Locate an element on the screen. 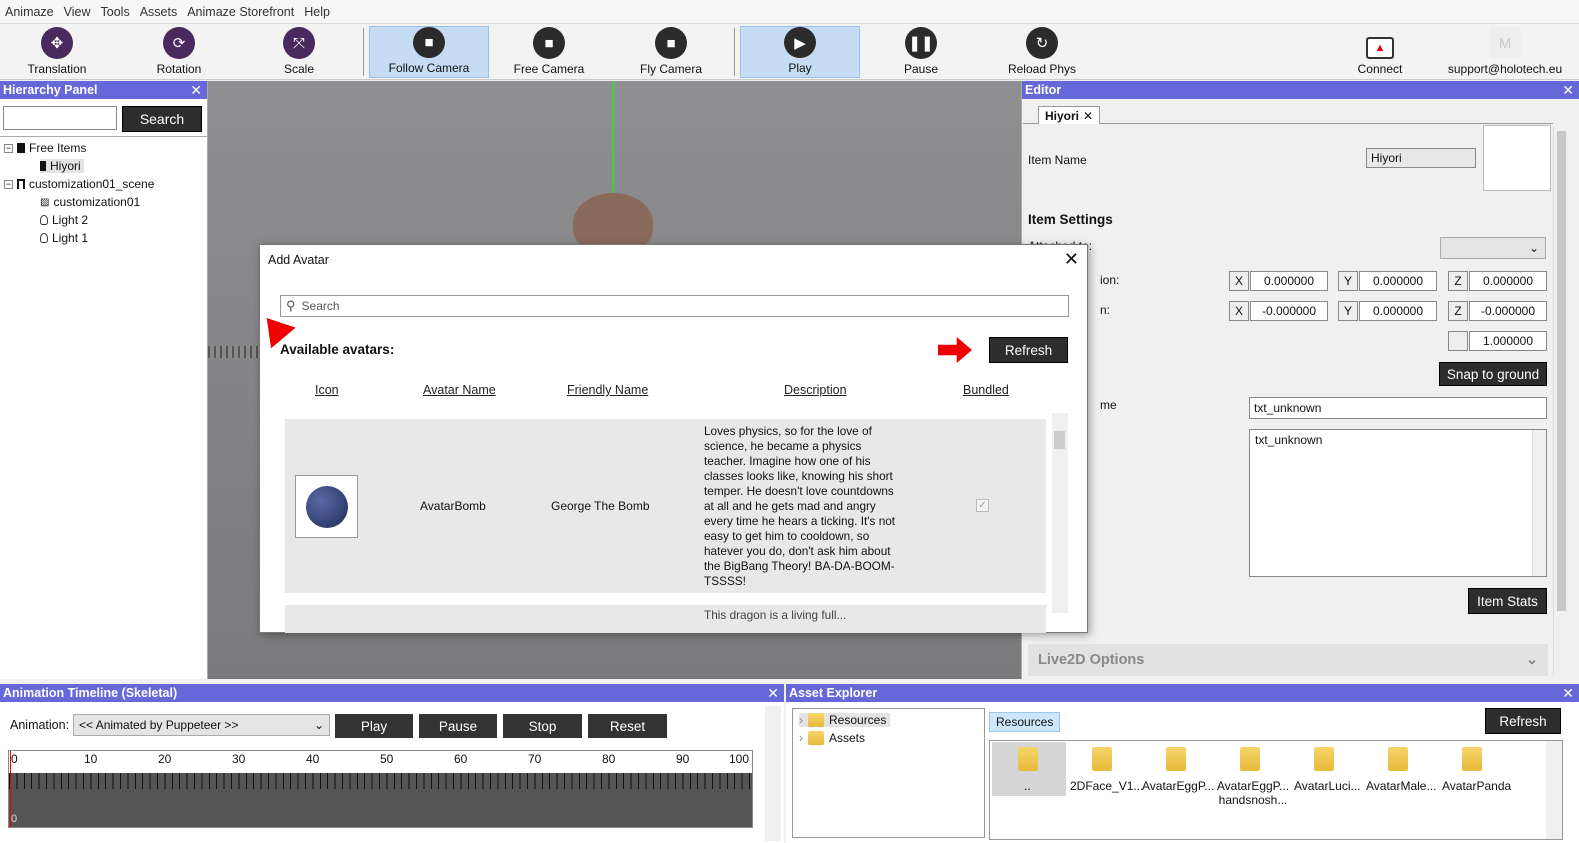  menu-animaze: Animaze is located at coordinates (29, 12).